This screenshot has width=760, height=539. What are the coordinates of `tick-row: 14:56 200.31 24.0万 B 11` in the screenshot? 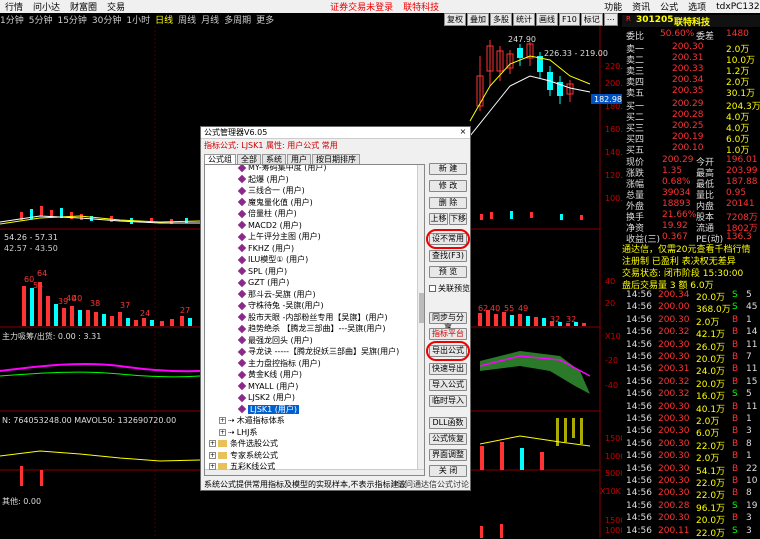 It's located at (691, 370).